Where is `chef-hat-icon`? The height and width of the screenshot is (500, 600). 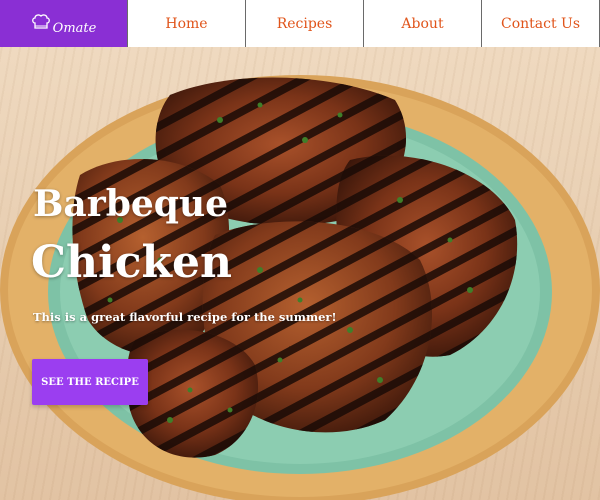 chef-hat-icon is located at coordinates (40, 21).